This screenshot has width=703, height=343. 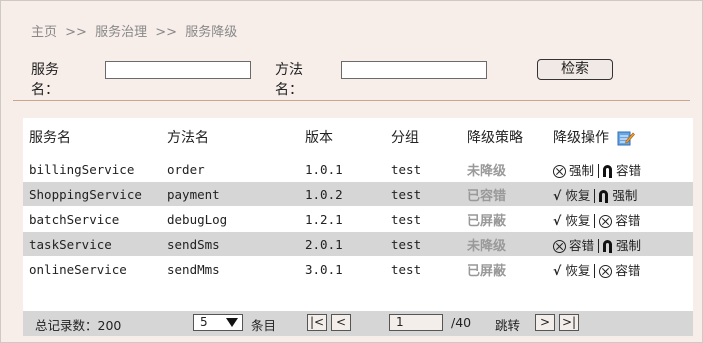 What do you see at coordinates (351, 100) in the screenshot?
I see `divider` at bounding box center [351, 100].